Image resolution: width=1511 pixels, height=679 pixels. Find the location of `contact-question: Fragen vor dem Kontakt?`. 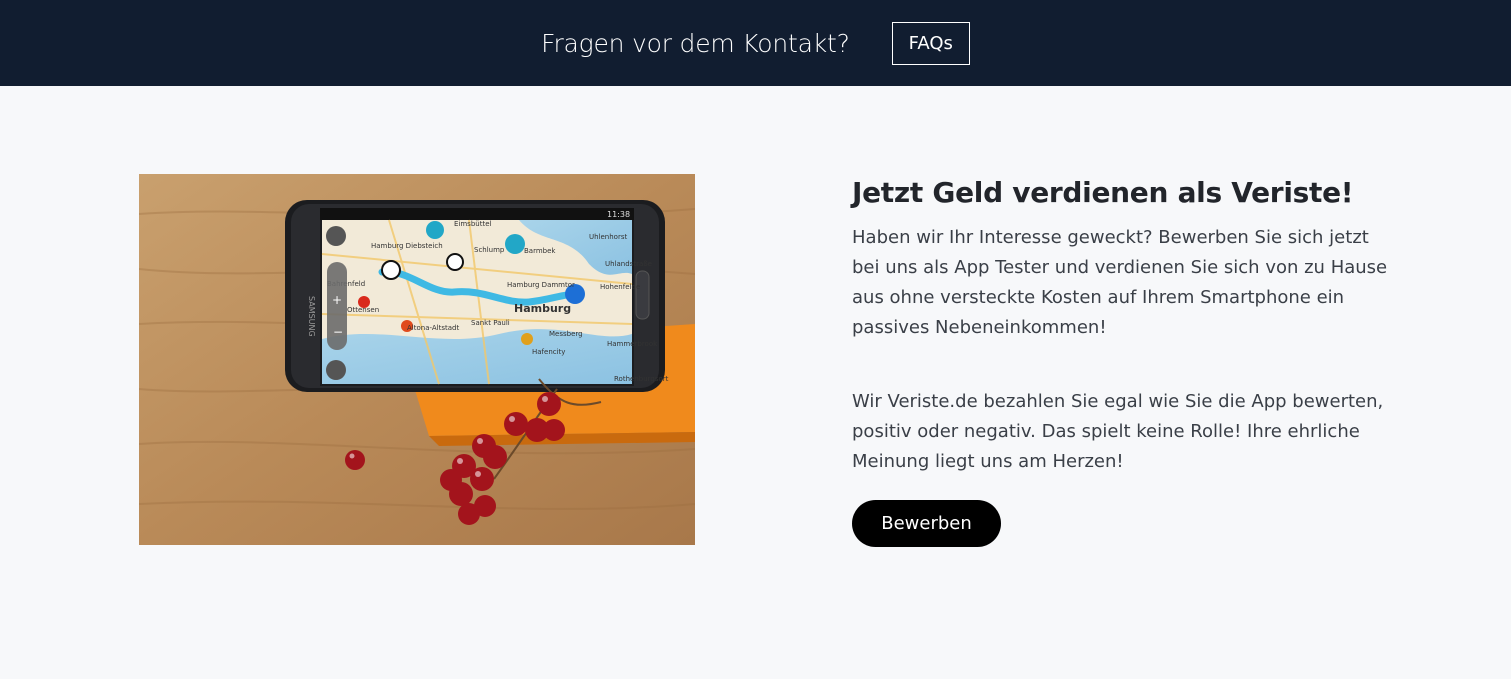

contact-question: Fragen vor dem Kontakt? is located at coordinates (695, 43).